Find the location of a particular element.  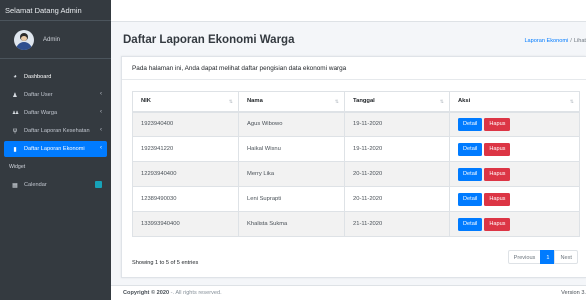

brand-text: Selamat Datang Admin is located at coordinates (55, 10).